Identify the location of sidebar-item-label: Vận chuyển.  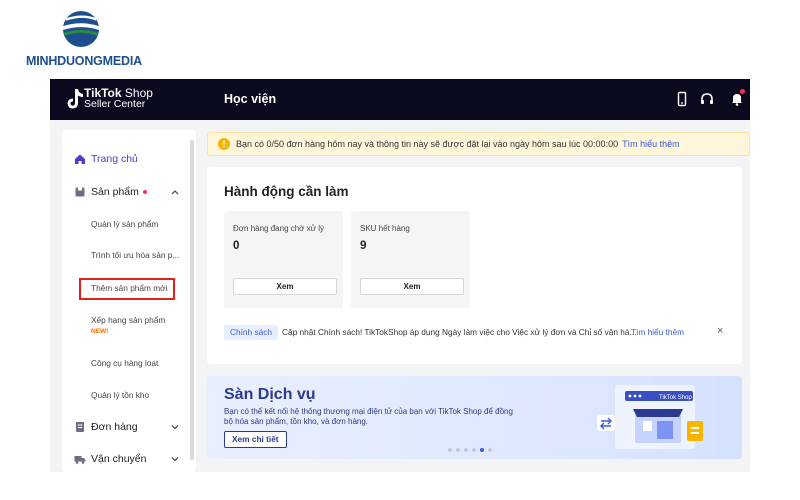
(119, 459).